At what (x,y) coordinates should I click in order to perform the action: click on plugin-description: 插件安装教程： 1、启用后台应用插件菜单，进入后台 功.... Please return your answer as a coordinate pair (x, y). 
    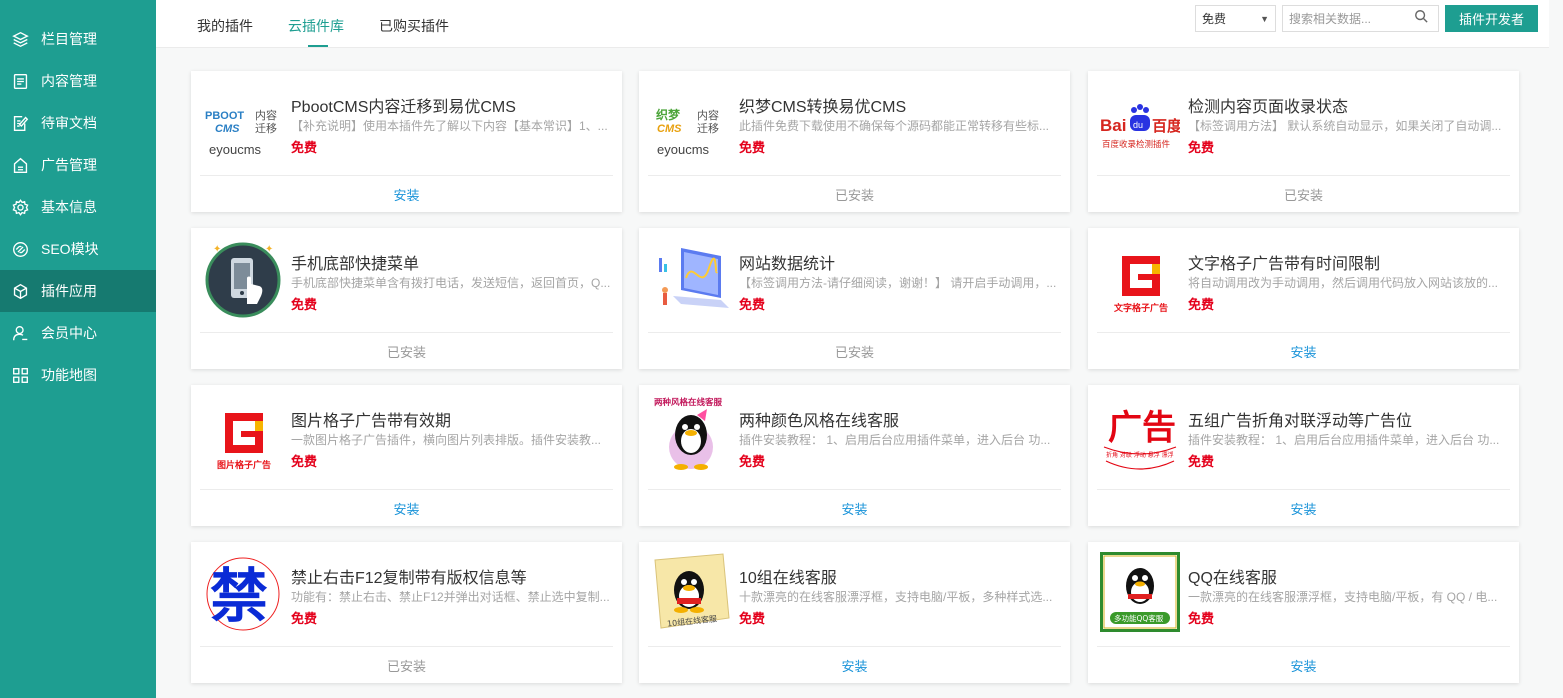
    Looking at the image, I should click on (1344, 440).